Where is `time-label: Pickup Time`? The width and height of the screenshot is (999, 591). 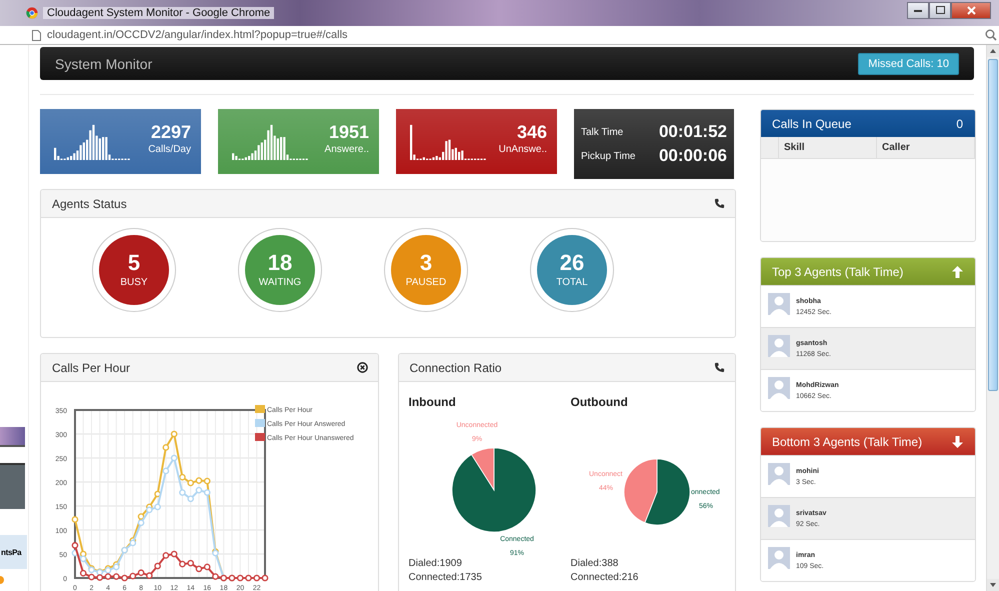
time-label: Pickup Time is located at coordinates (608, 156).